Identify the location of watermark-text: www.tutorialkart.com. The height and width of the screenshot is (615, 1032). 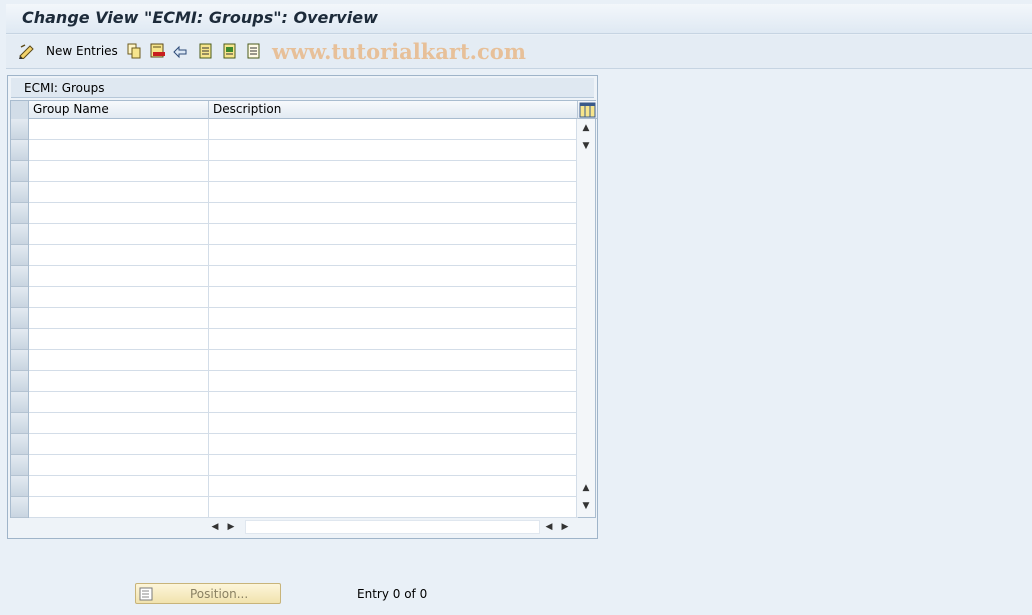
(399, 51).